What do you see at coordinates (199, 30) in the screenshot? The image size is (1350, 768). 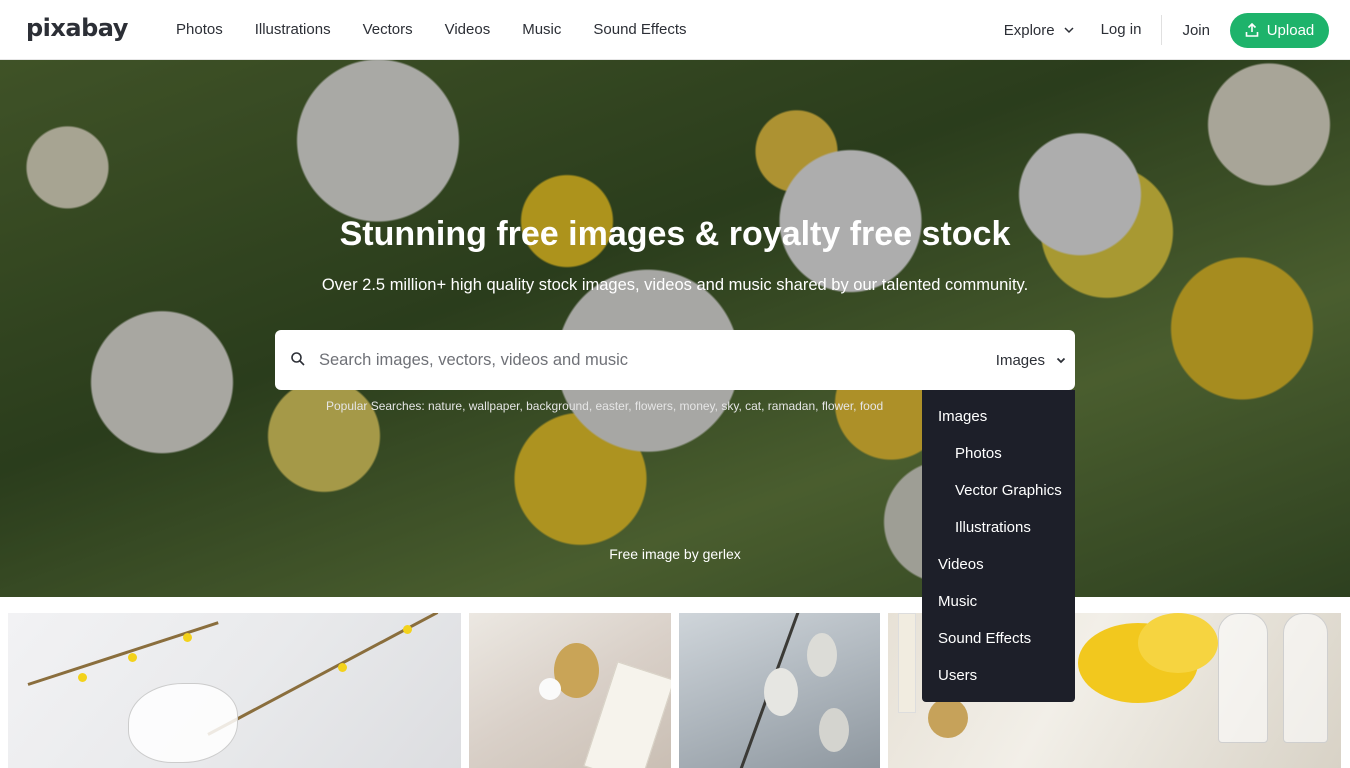 I see `nav-photos: Photos` at bounding box center [199, 30].